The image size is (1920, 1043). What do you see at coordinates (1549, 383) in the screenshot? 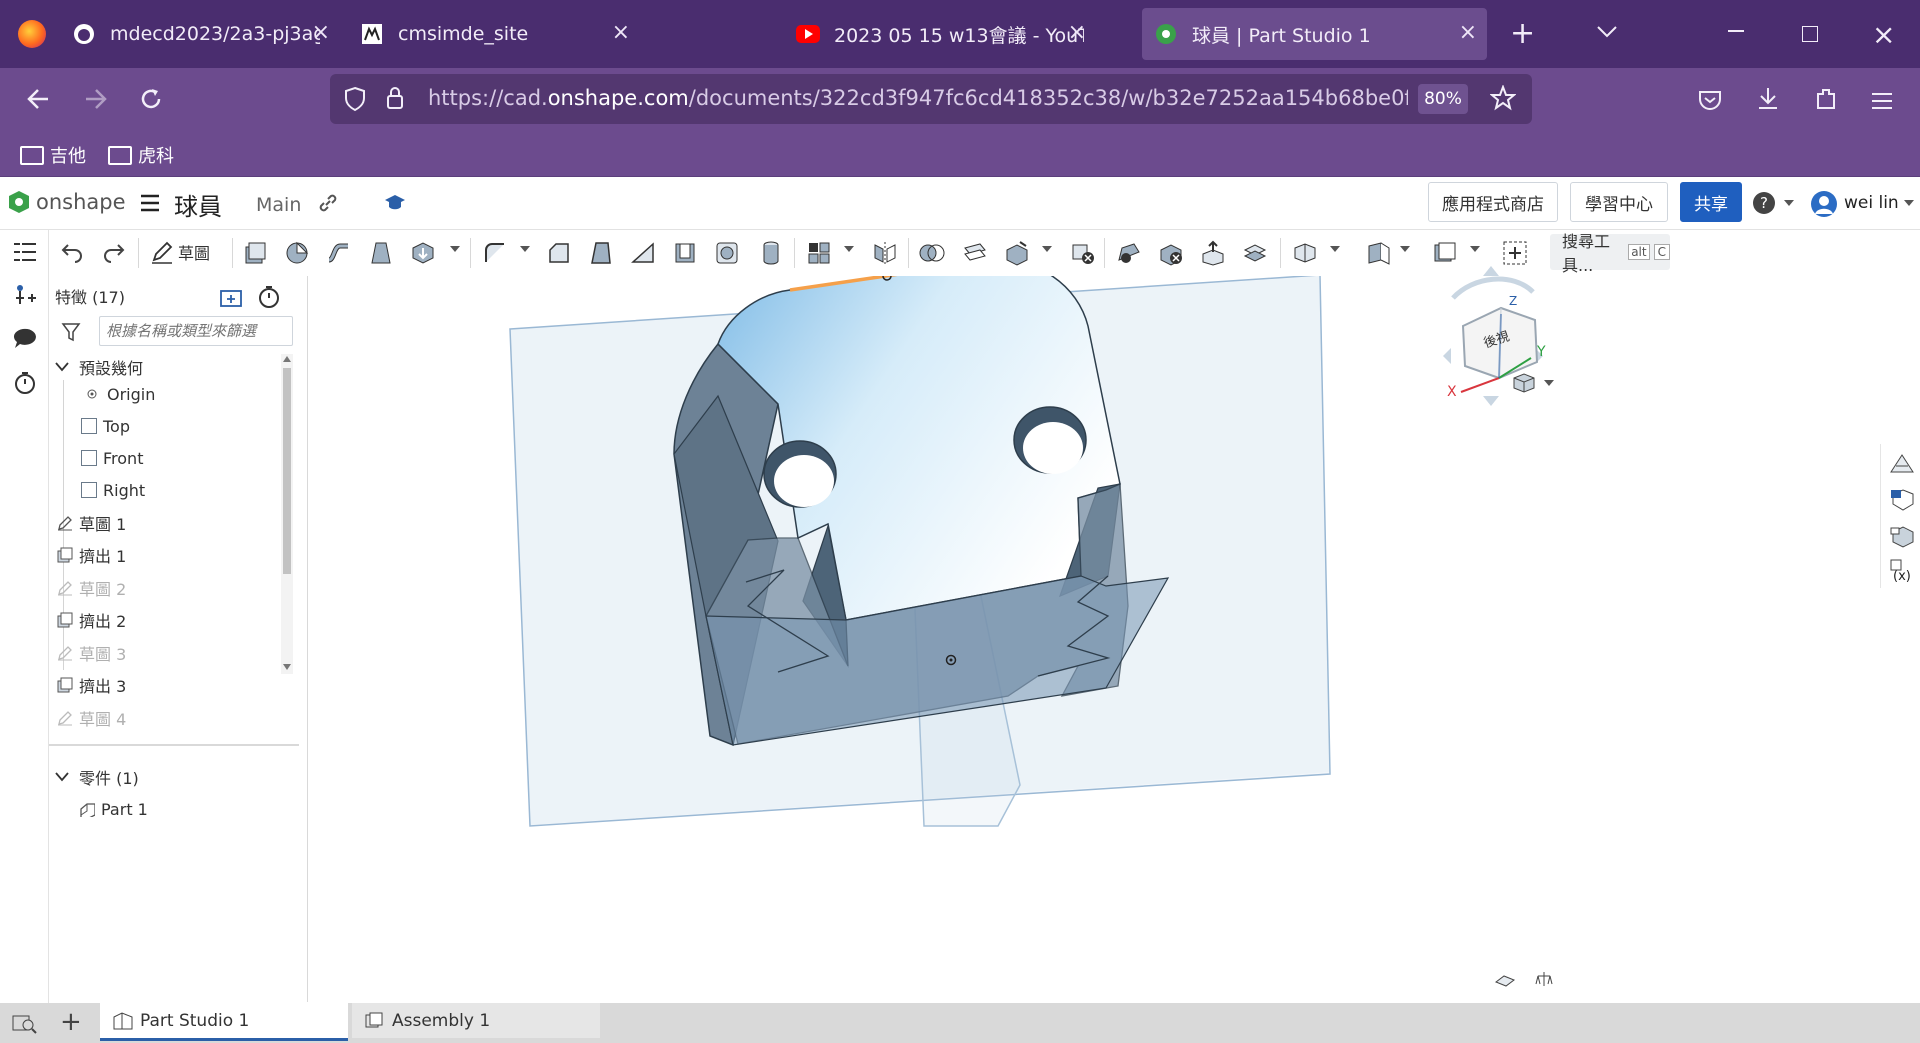
I see `view-options-caret` at bounding box center [1549, 383].